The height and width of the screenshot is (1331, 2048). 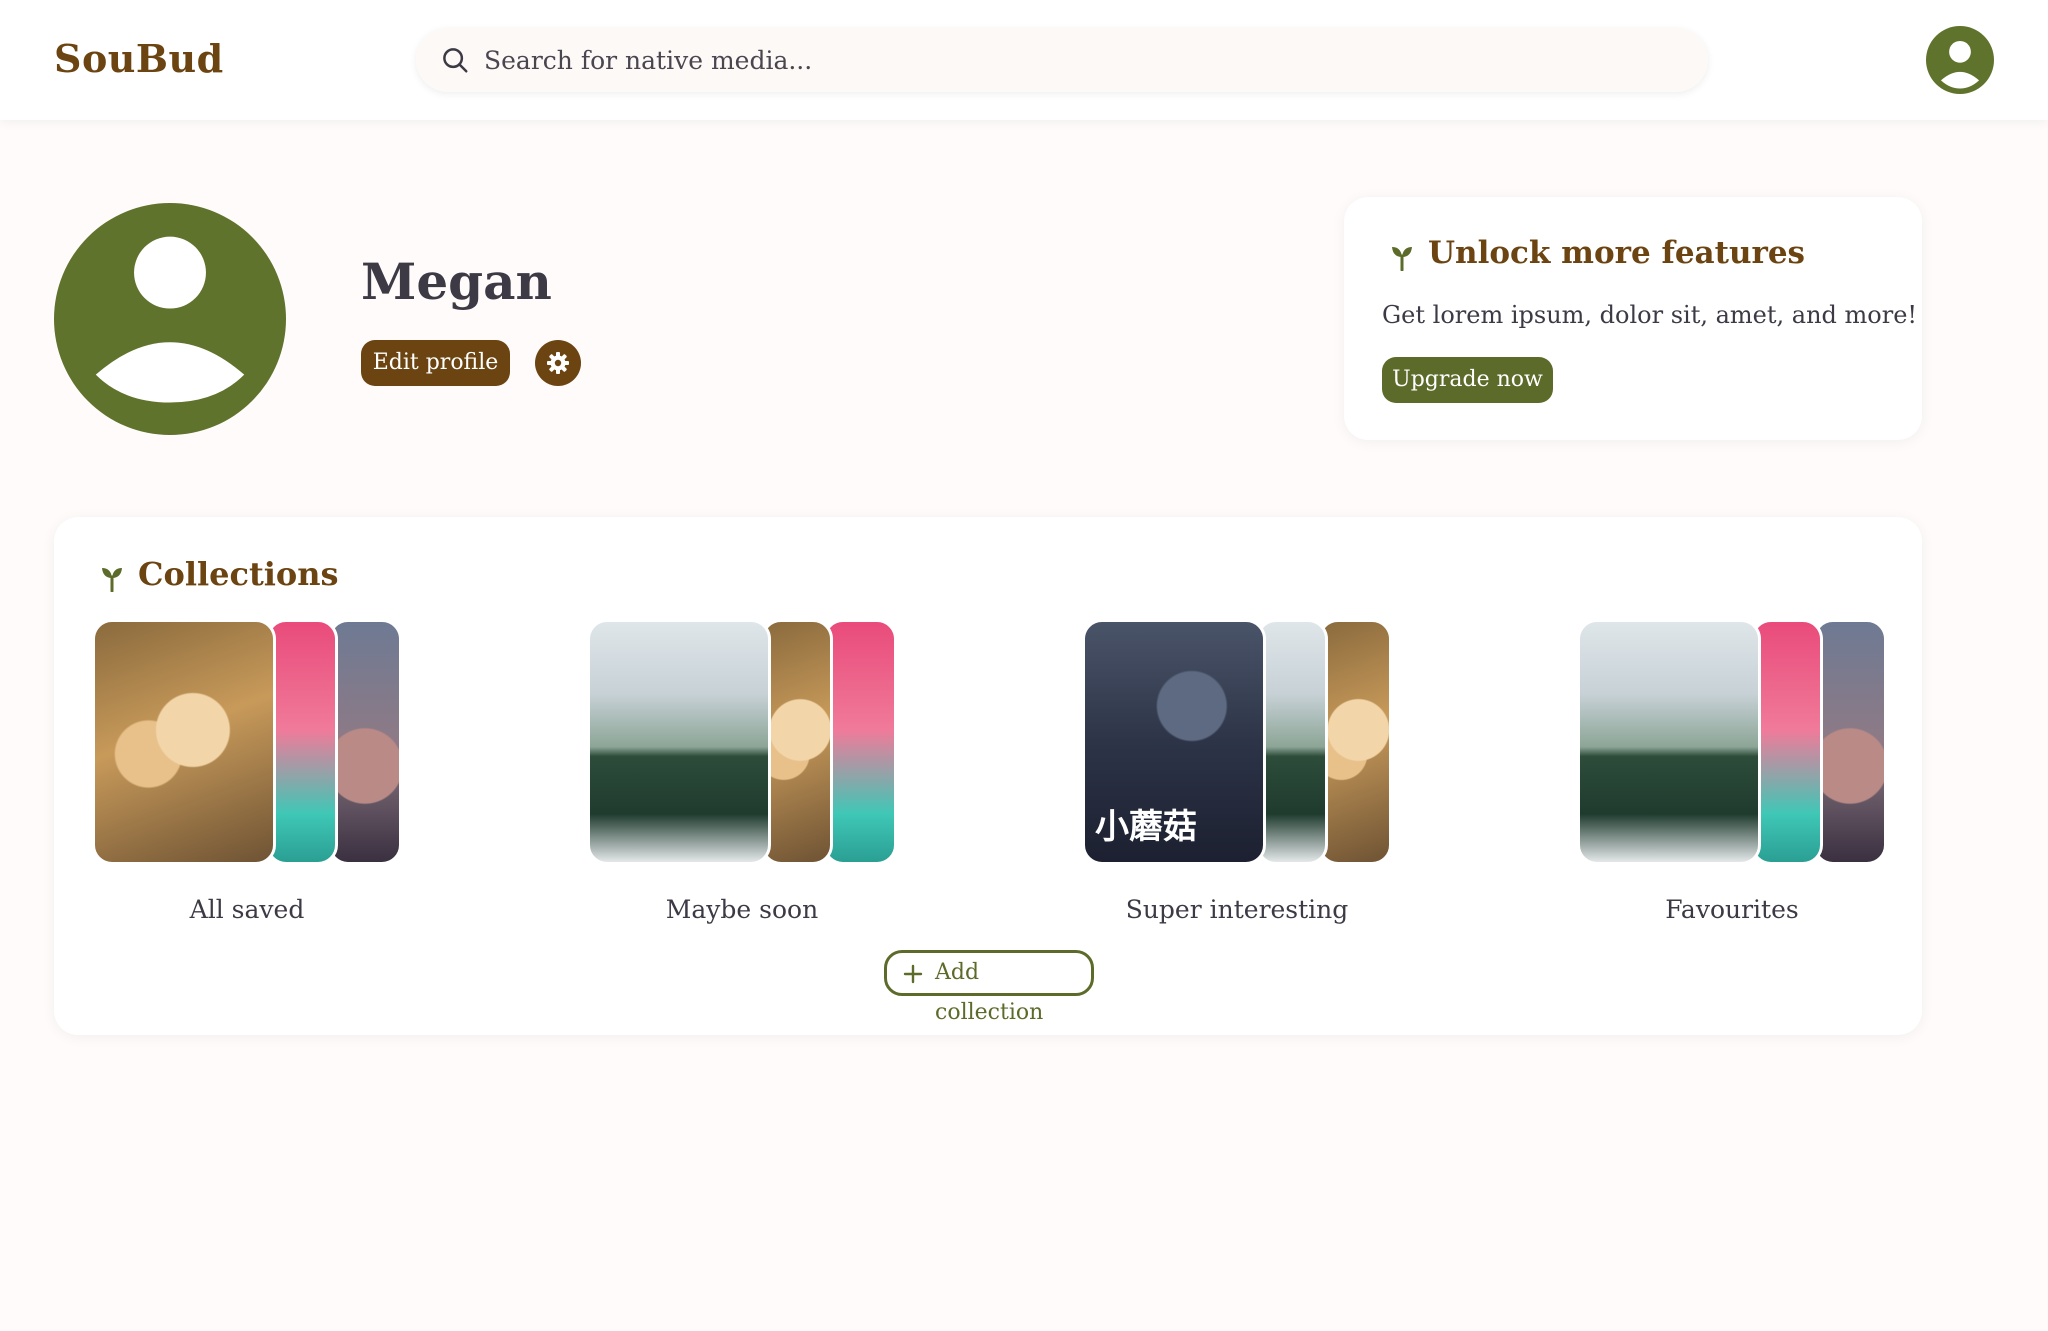 I want to click on upgrade-title: Unlock more features, so click(x=1617, y=253).